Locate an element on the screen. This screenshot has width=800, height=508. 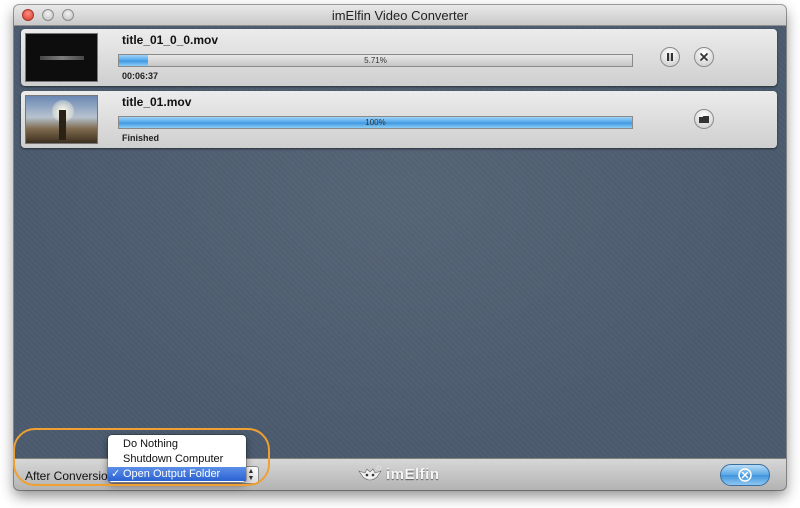
progress-bar: 5.71% is located at coordinates (375, 60).